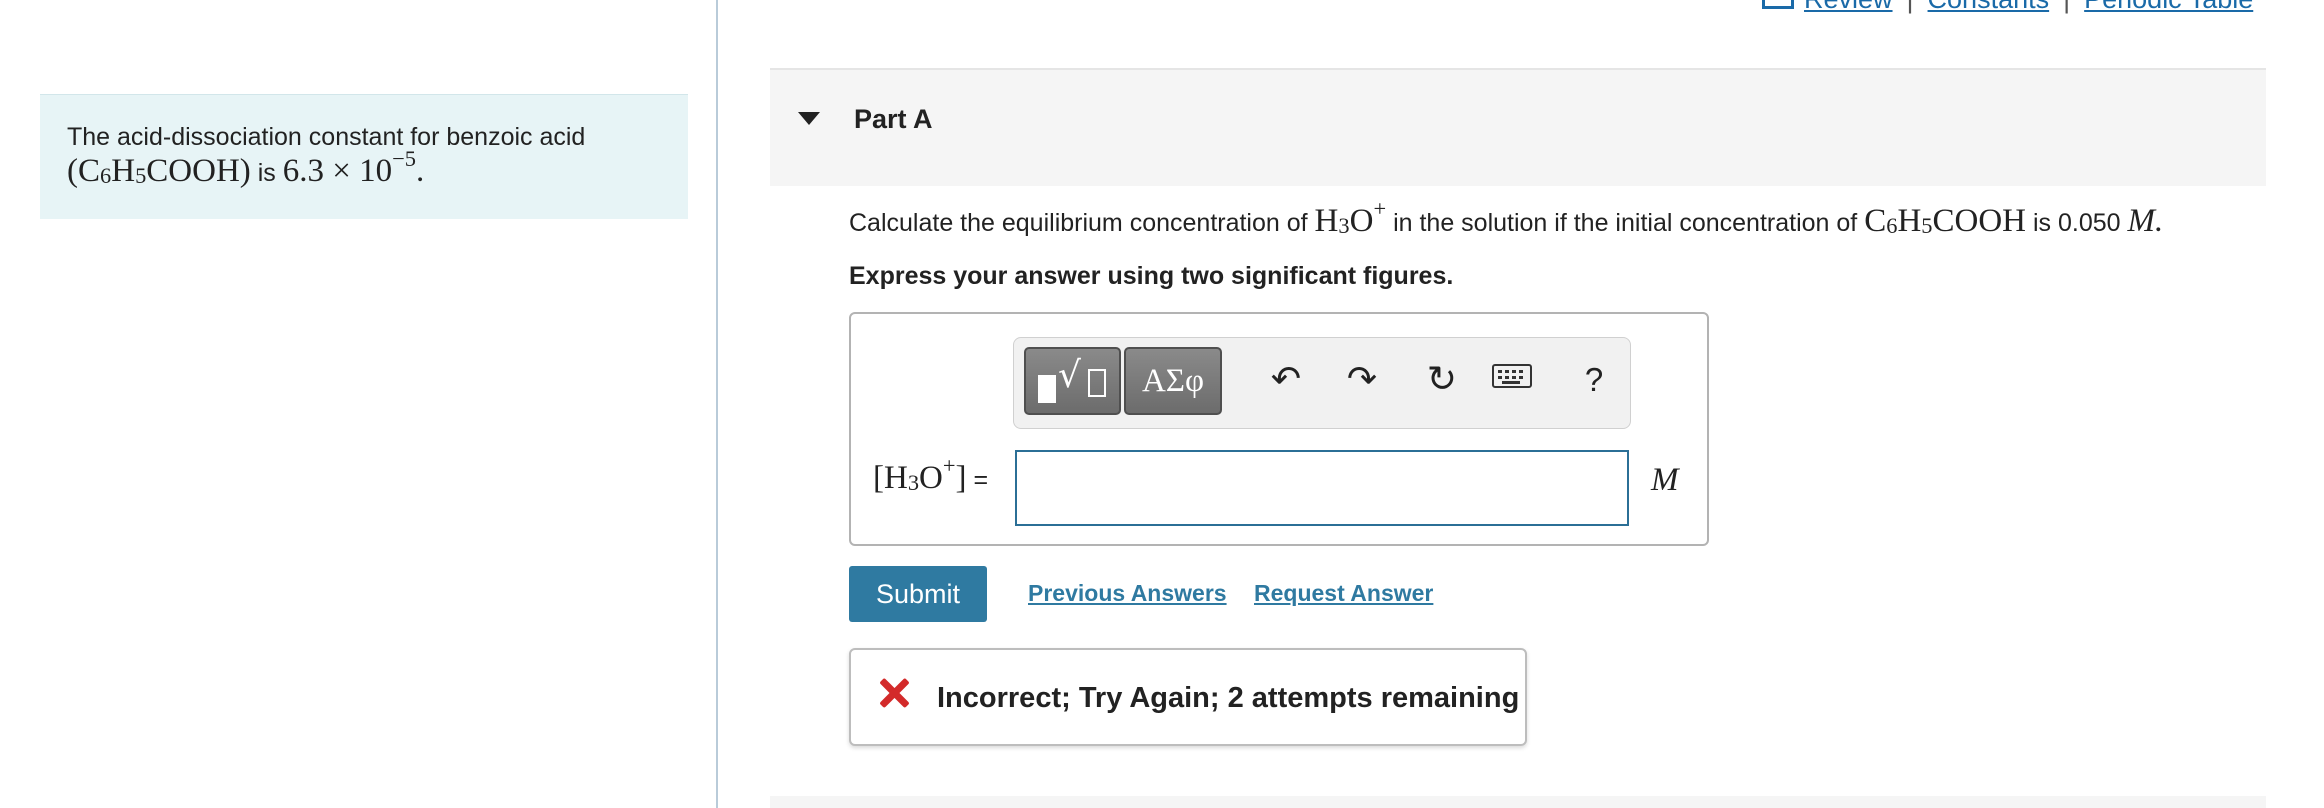  I want to click on periodic-table-link: Periodic Table, so click(2168, 7).